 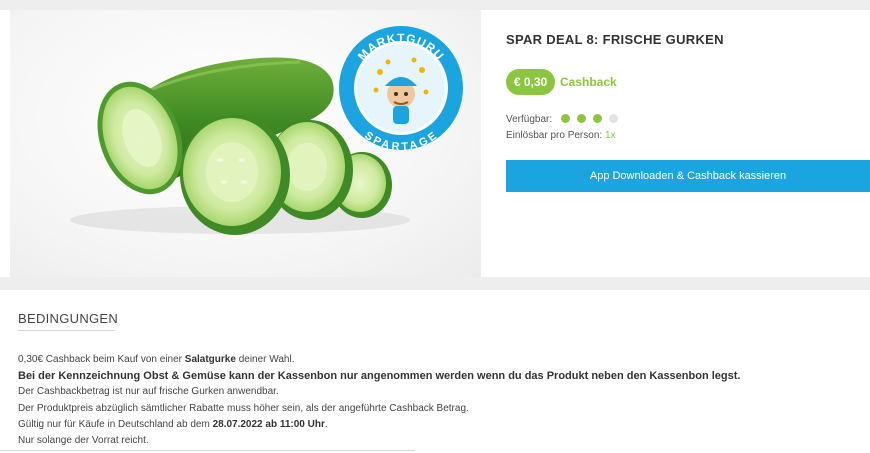 I want to click on limit-label: Einlösbar pro Person:, so click(x=554, y=135).